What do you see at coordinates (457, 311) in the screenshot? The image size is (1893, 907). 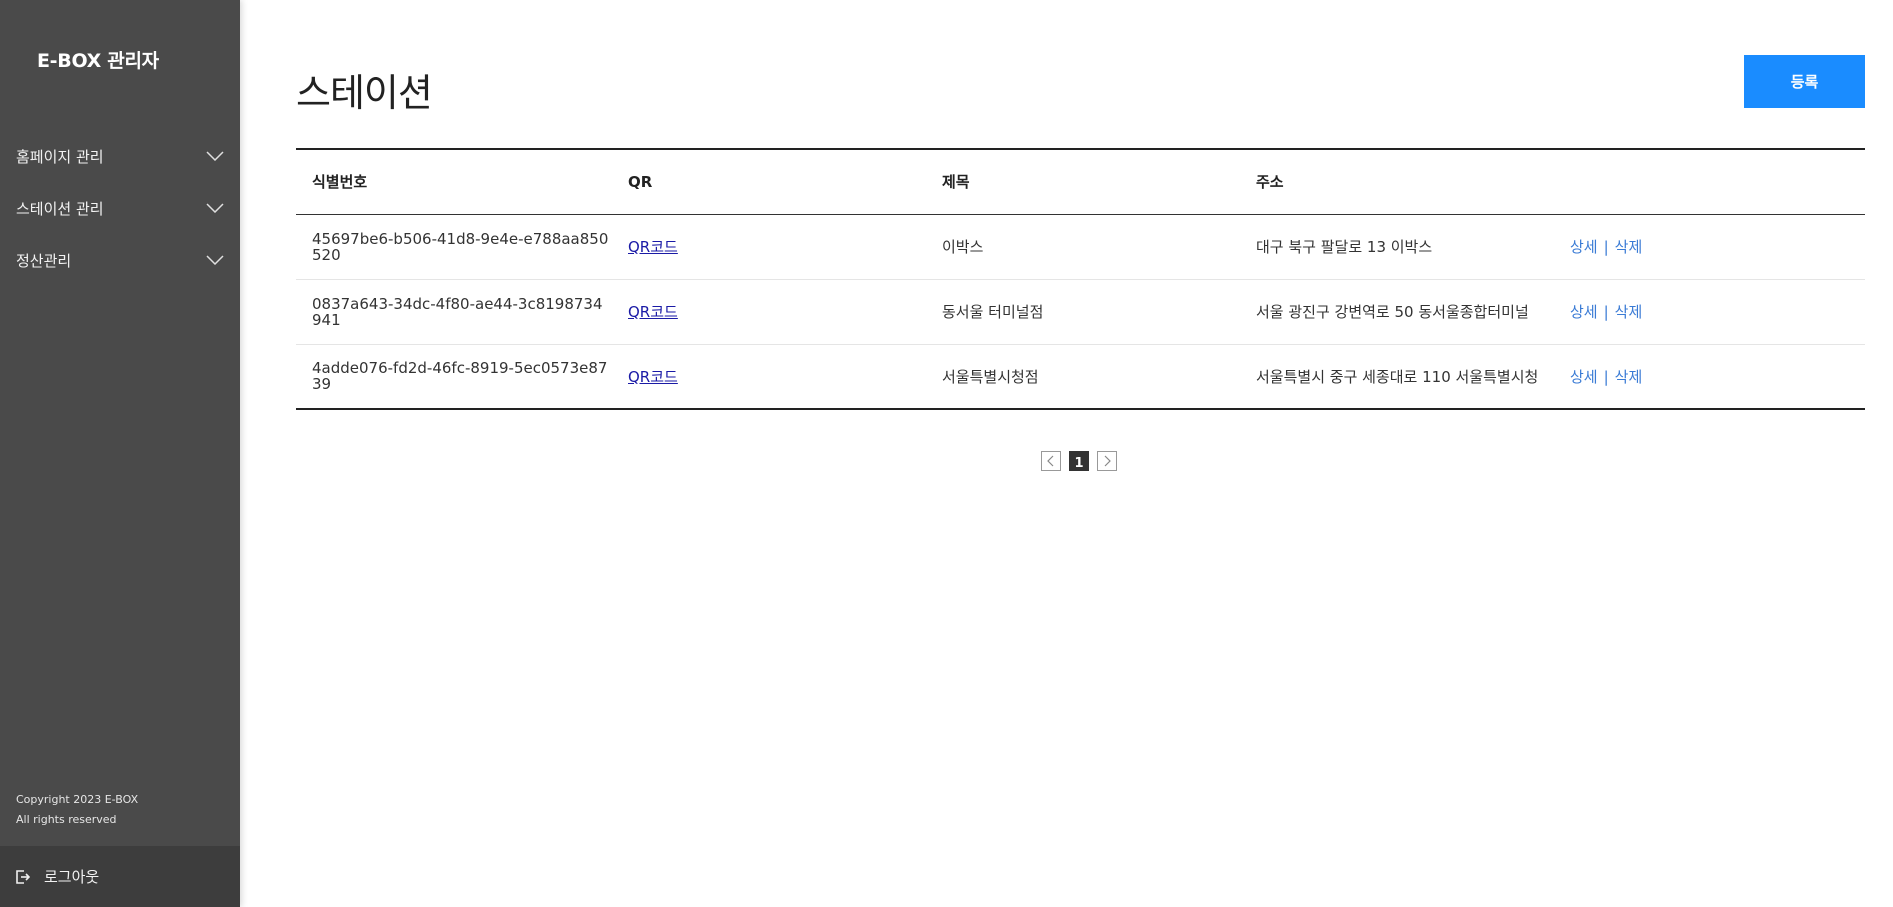 I see `station-id: 0837a643-34dc-4f80-ae44-3c8198734941` at bounding box center [457, 311].